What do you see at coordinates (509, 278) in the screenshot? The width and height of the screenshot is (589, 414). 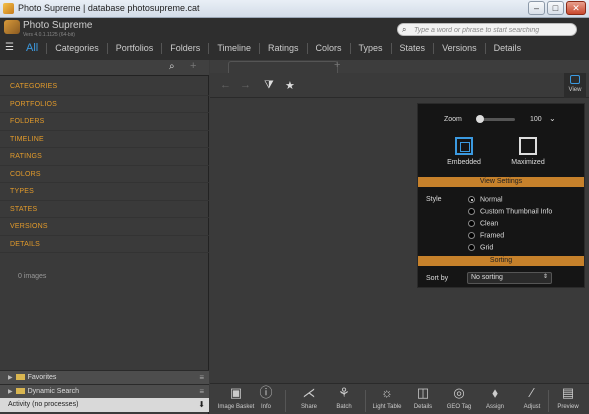 I see `sort-by-select: No sorting ⇕` at bounding box center [509, 278].